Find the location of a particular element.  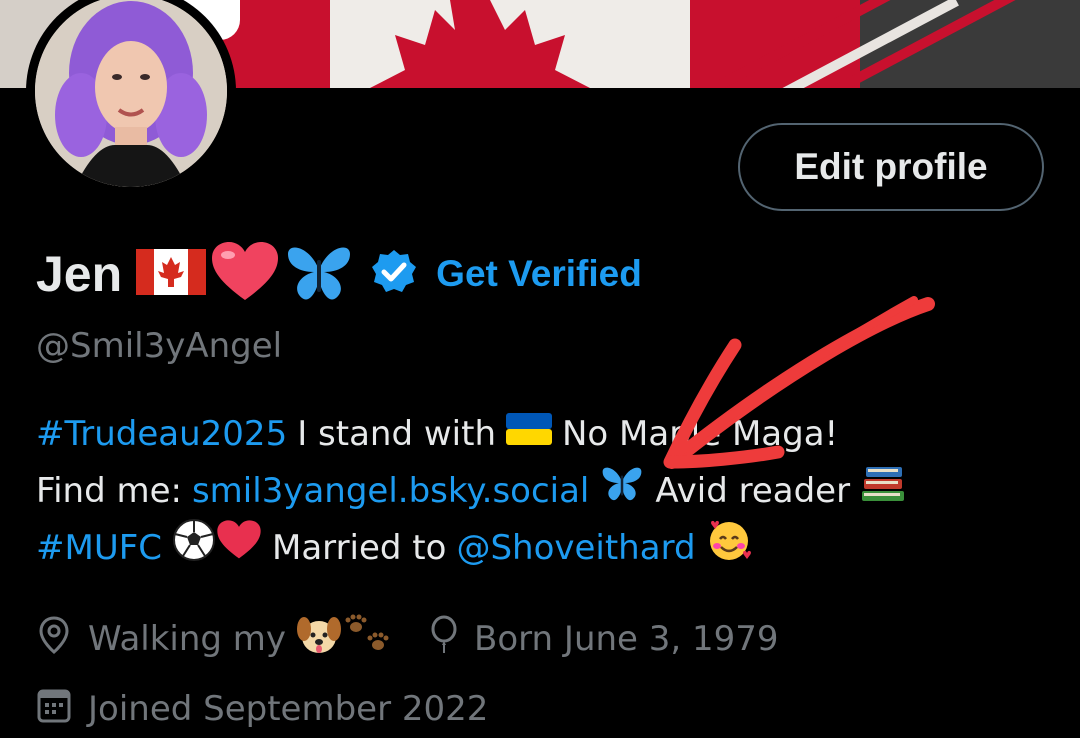

bio-text: Avid reader is located at coordinates (753, 491).